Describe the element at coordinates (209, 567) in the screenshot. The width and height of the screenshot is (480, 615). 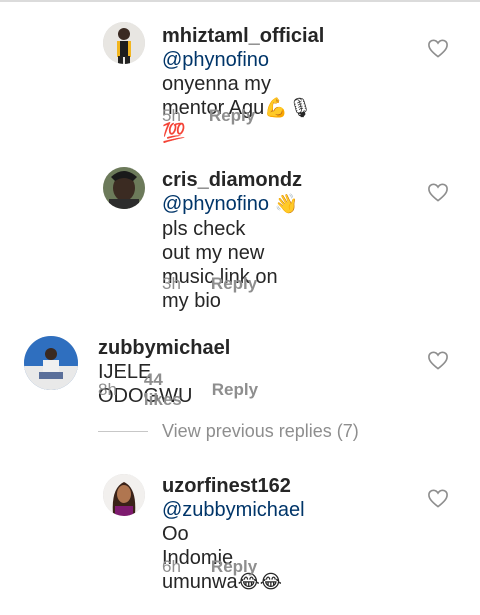
I see `comment-meta: 6h Reply` at that location.